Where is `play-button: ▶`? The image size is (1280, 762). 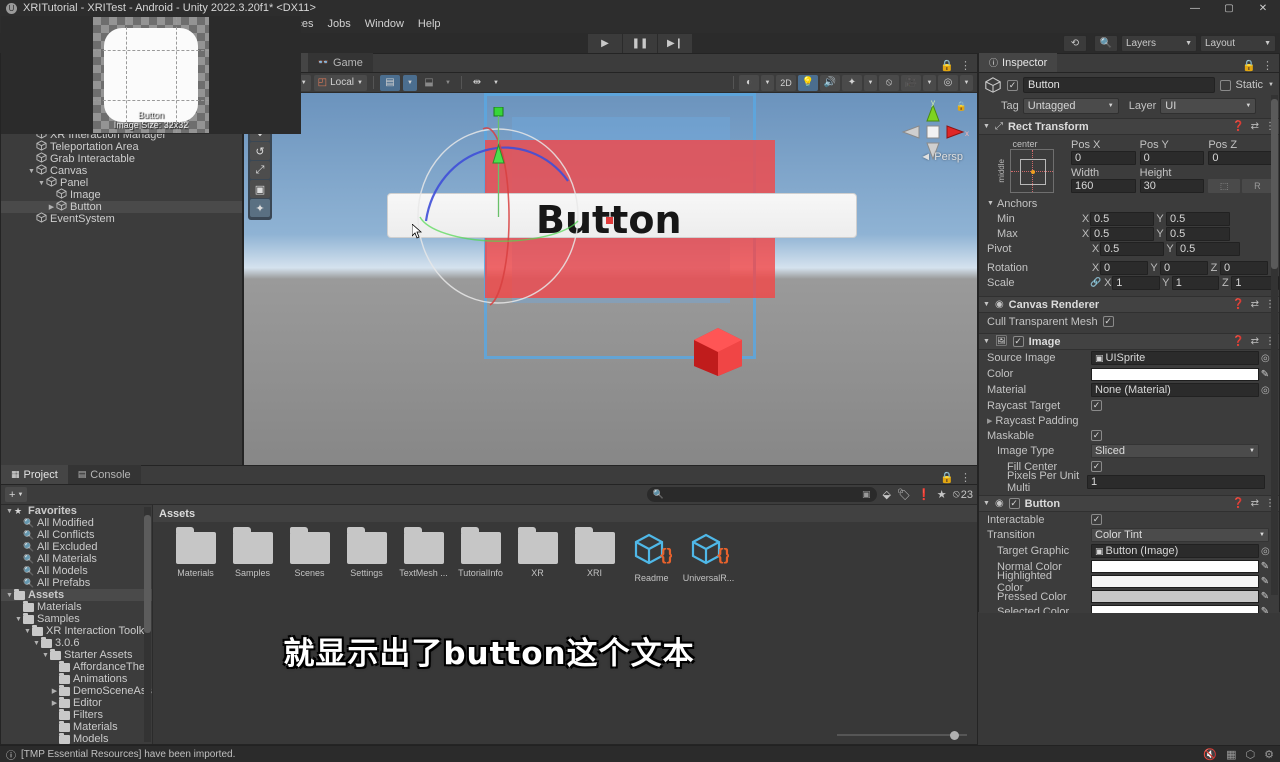
play-button: ▶ is located at coordinates (605, 43).